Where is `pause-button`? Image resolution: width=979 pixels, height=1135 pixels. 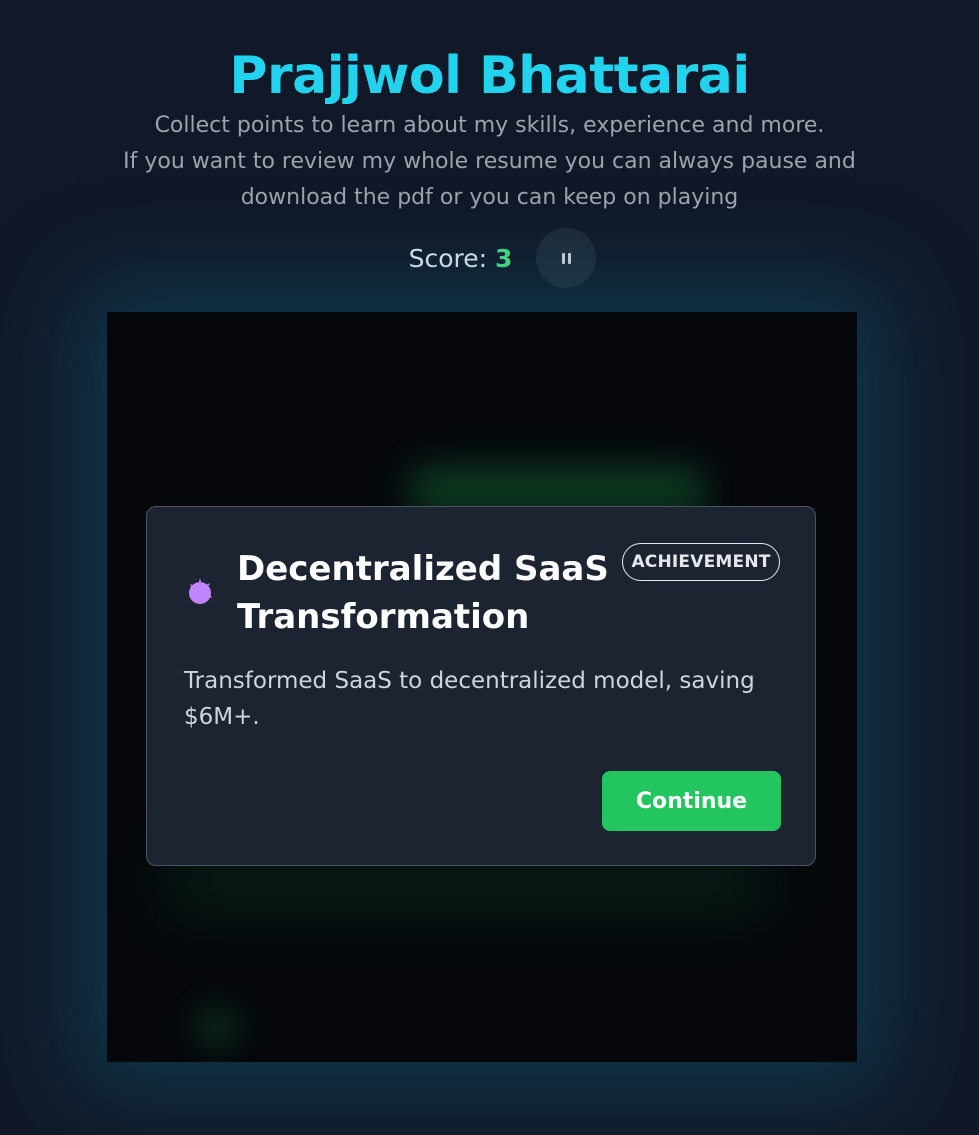 pause-button is located at coordinates (566, 258).